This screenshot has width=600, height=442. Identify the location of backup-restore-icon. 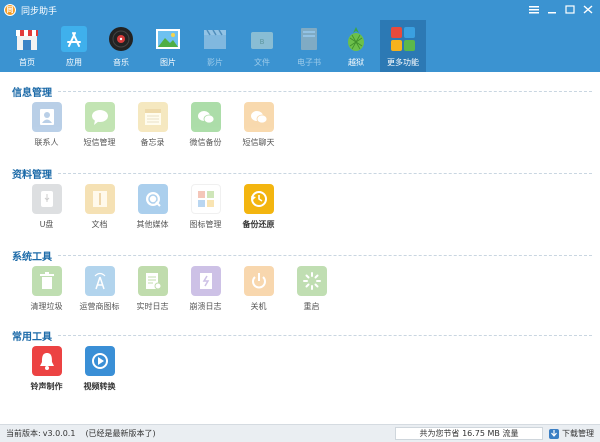
(258, 199).